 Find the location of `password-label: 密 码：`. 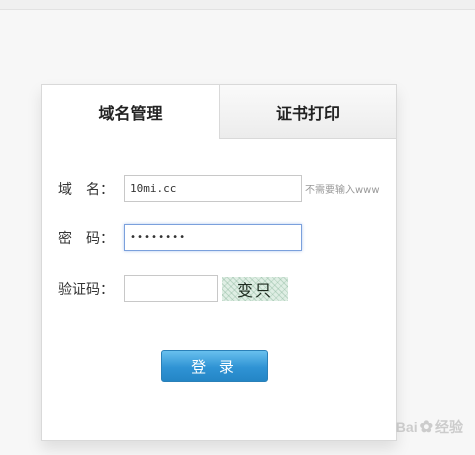

password-label: 密 码： is located at coordinates (86, 238).